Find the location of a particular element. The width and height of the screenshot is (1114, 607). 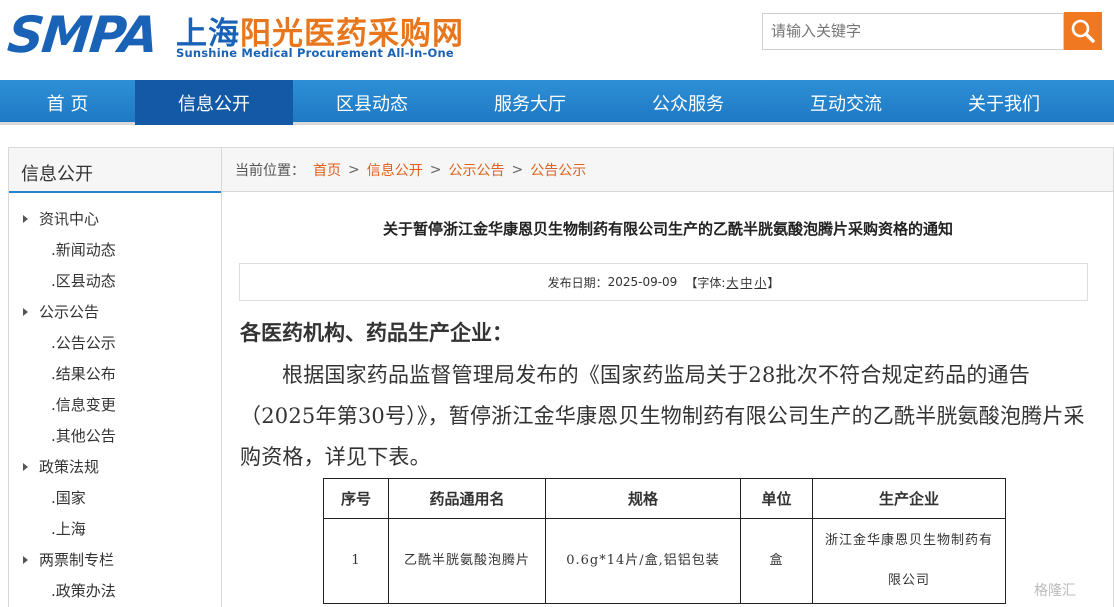

nav-home: 首 页 is located at coordinates (67, 102).